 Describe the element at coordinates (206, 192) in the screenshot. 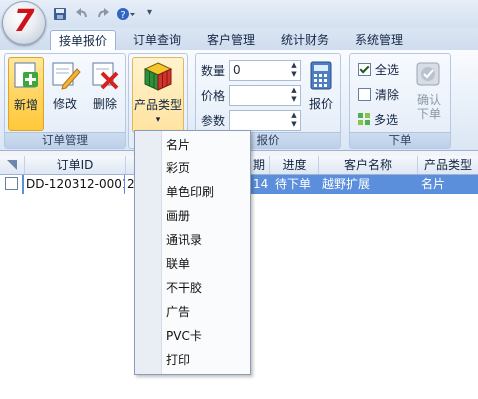

I see `menu-item-mono-print: 单色印刷` at that location.